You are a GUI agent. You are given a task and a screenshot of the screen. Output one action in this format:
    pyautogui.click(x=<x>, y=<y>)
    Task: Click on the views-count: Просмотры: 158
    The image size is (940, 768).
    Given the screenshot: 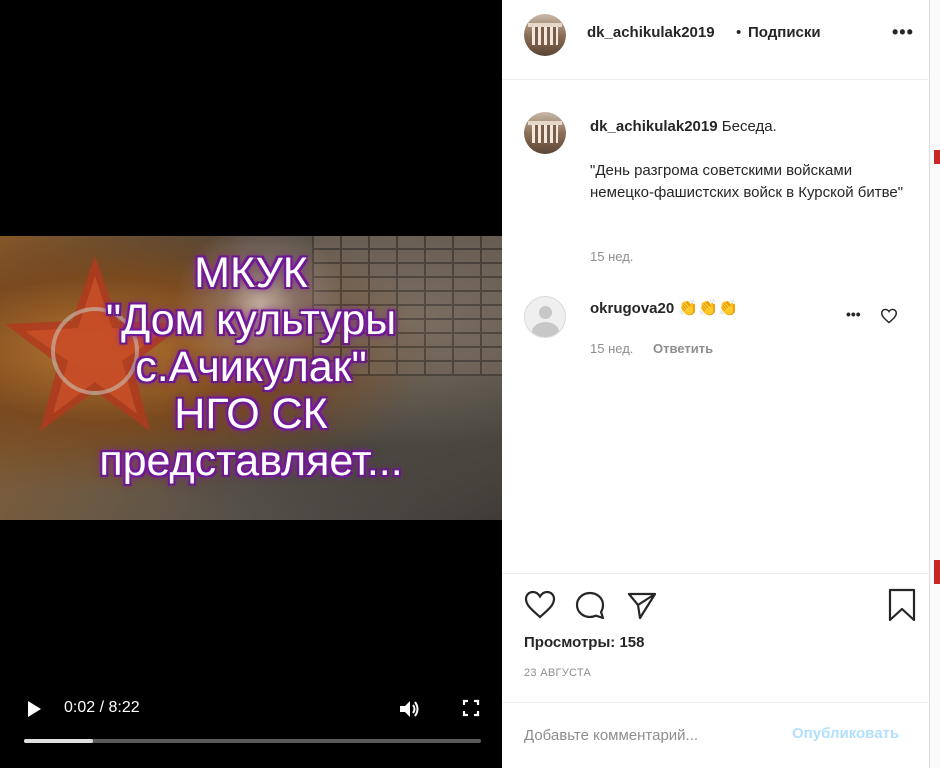 What is the action you would take?
    pyautogui.click(x=584, y=642)
    